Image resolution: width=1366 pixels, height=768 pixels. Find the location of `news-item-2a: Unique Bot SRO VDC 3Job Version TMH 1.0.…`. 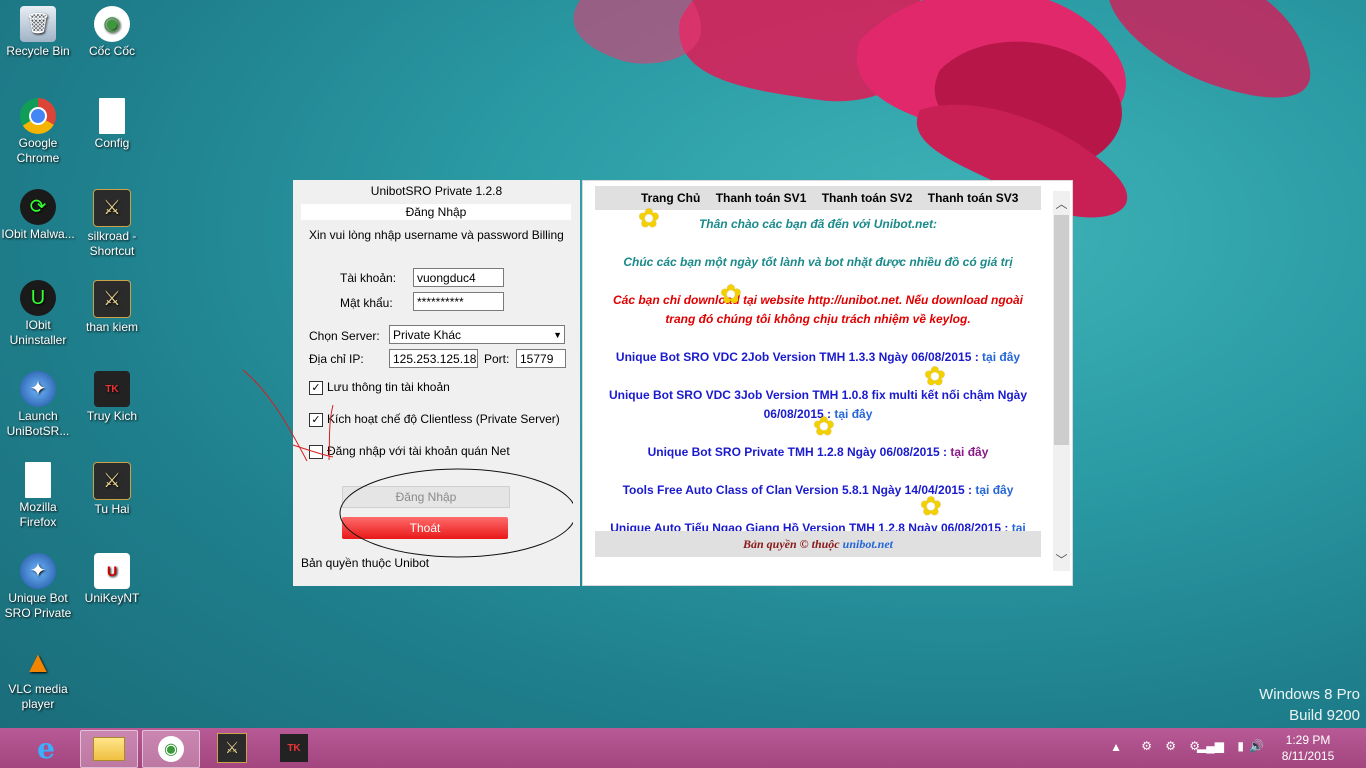

news-item-2a: Unique Bot SRO VDC 3Job Version TMH 1.0.… is located at coordinates (818, 395).